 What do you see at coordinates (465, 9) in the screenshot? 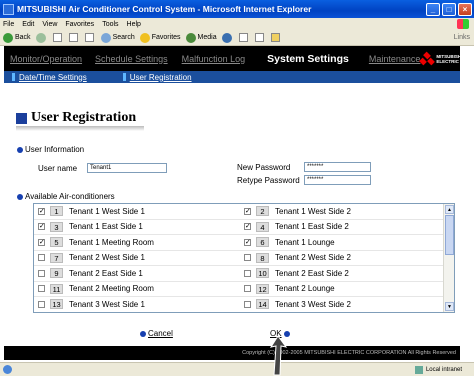
I see `close-button: ×` at bounding box center [465, 9].